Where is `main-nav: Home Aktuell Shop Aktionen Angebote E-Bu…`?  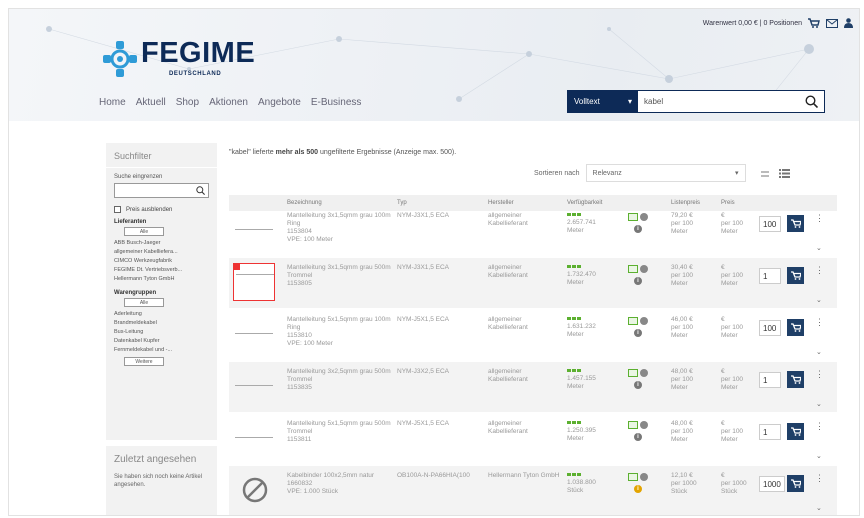
main-nav: Home Aktuell Shop Aktionen Angebote E-Bu… is located at coordinates (230, 102).